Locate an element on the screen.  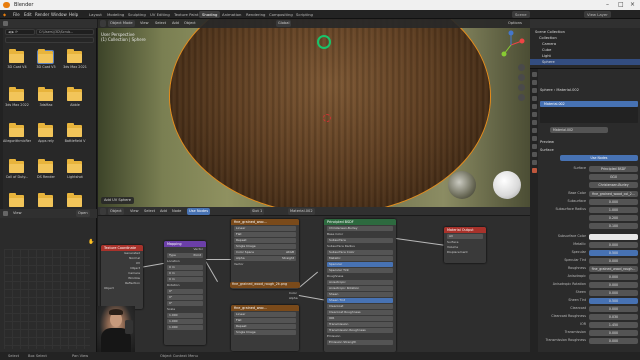
filter-bar is located at coordinates (49, 40).